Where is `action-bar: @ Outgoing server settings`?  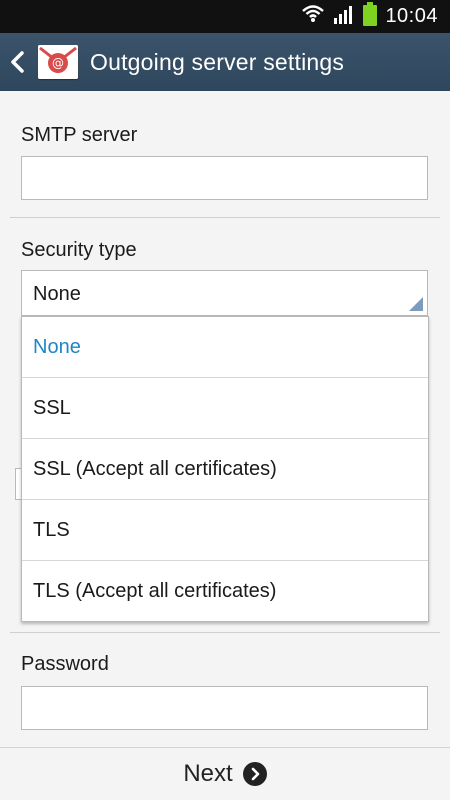 action-bar: @ Outgoing server settings is located at coordinates (225, 62).